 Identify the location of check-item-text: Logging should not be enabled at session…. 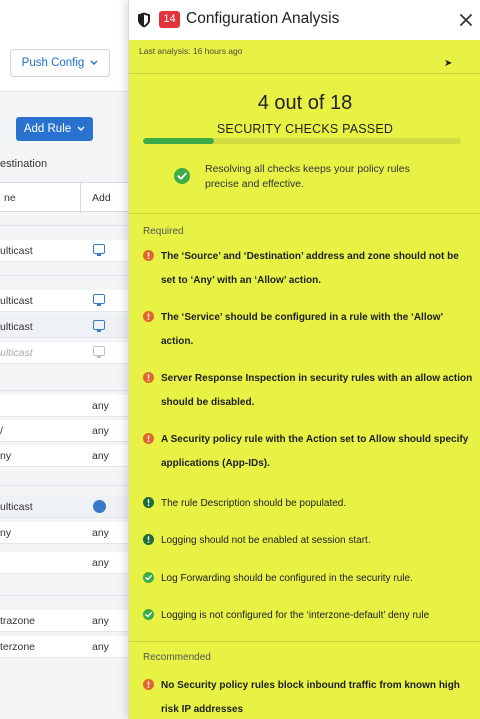
(266, 540).